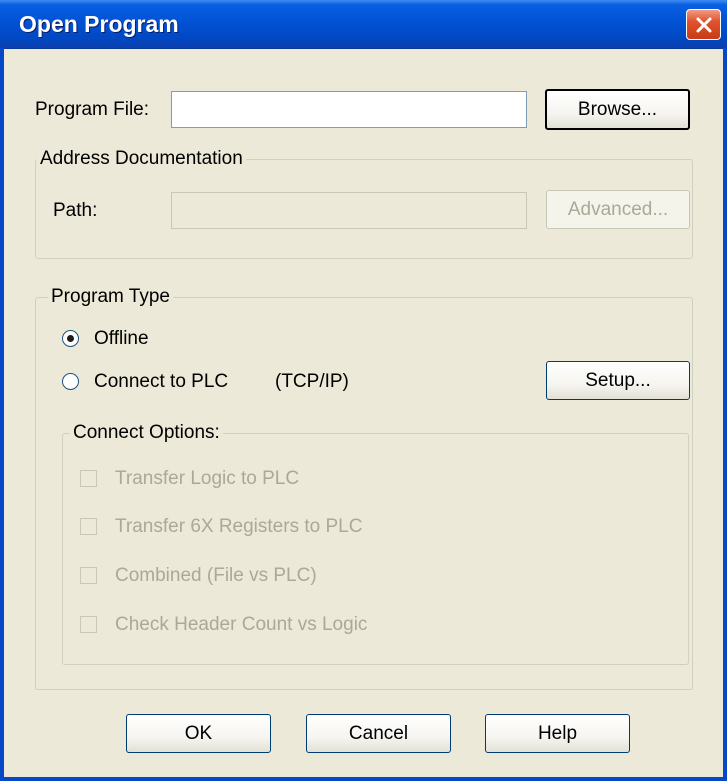 The width and height of the screenshot is (727, 781). Describe the element at coordinates (239, 526) in the screenshot. I see `transfer-6x-registers-label: Transfer 6X Registers to PLC` at that location.